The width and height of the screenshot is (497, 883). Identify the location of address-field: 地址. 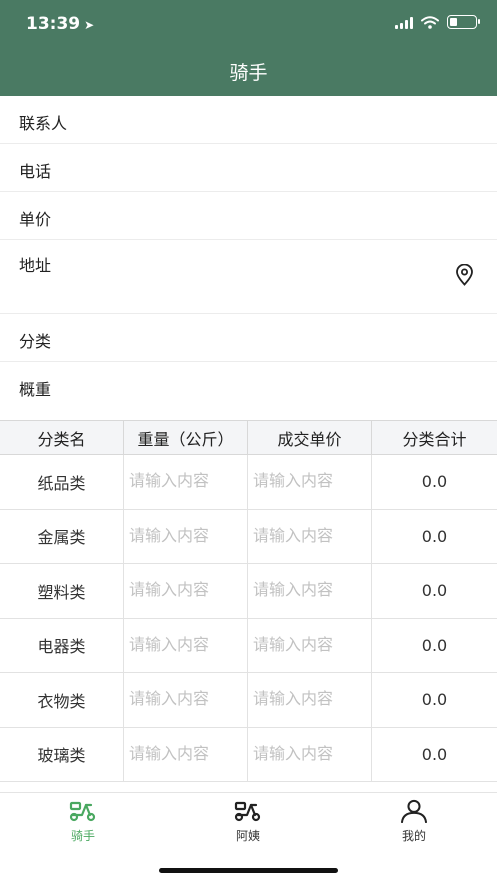
(248, 277).